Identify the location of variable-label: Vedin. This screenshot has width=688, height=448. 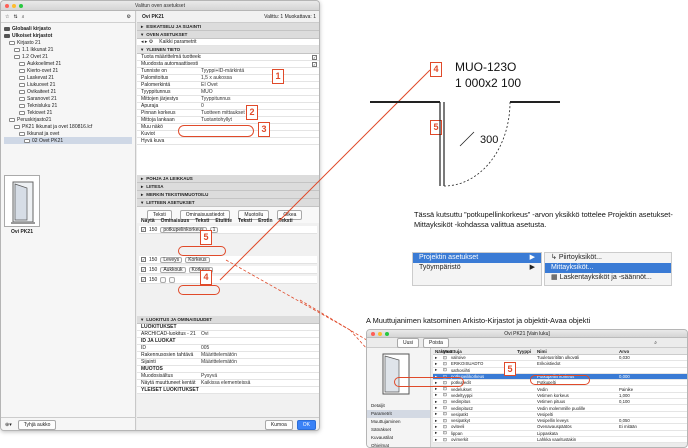
(578, 389).